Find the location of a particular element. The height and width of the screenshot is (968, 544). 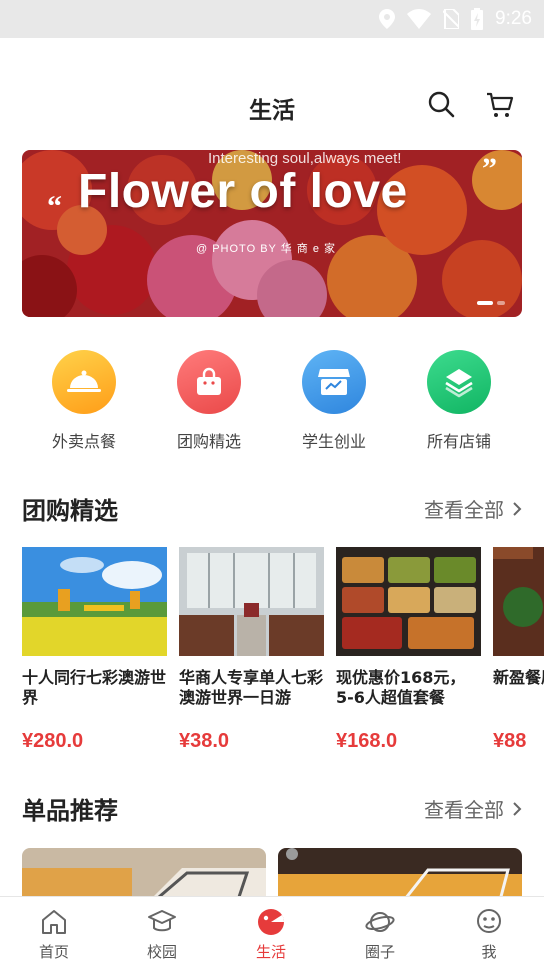

single-recommend-list is located at coordinates (272, 872).